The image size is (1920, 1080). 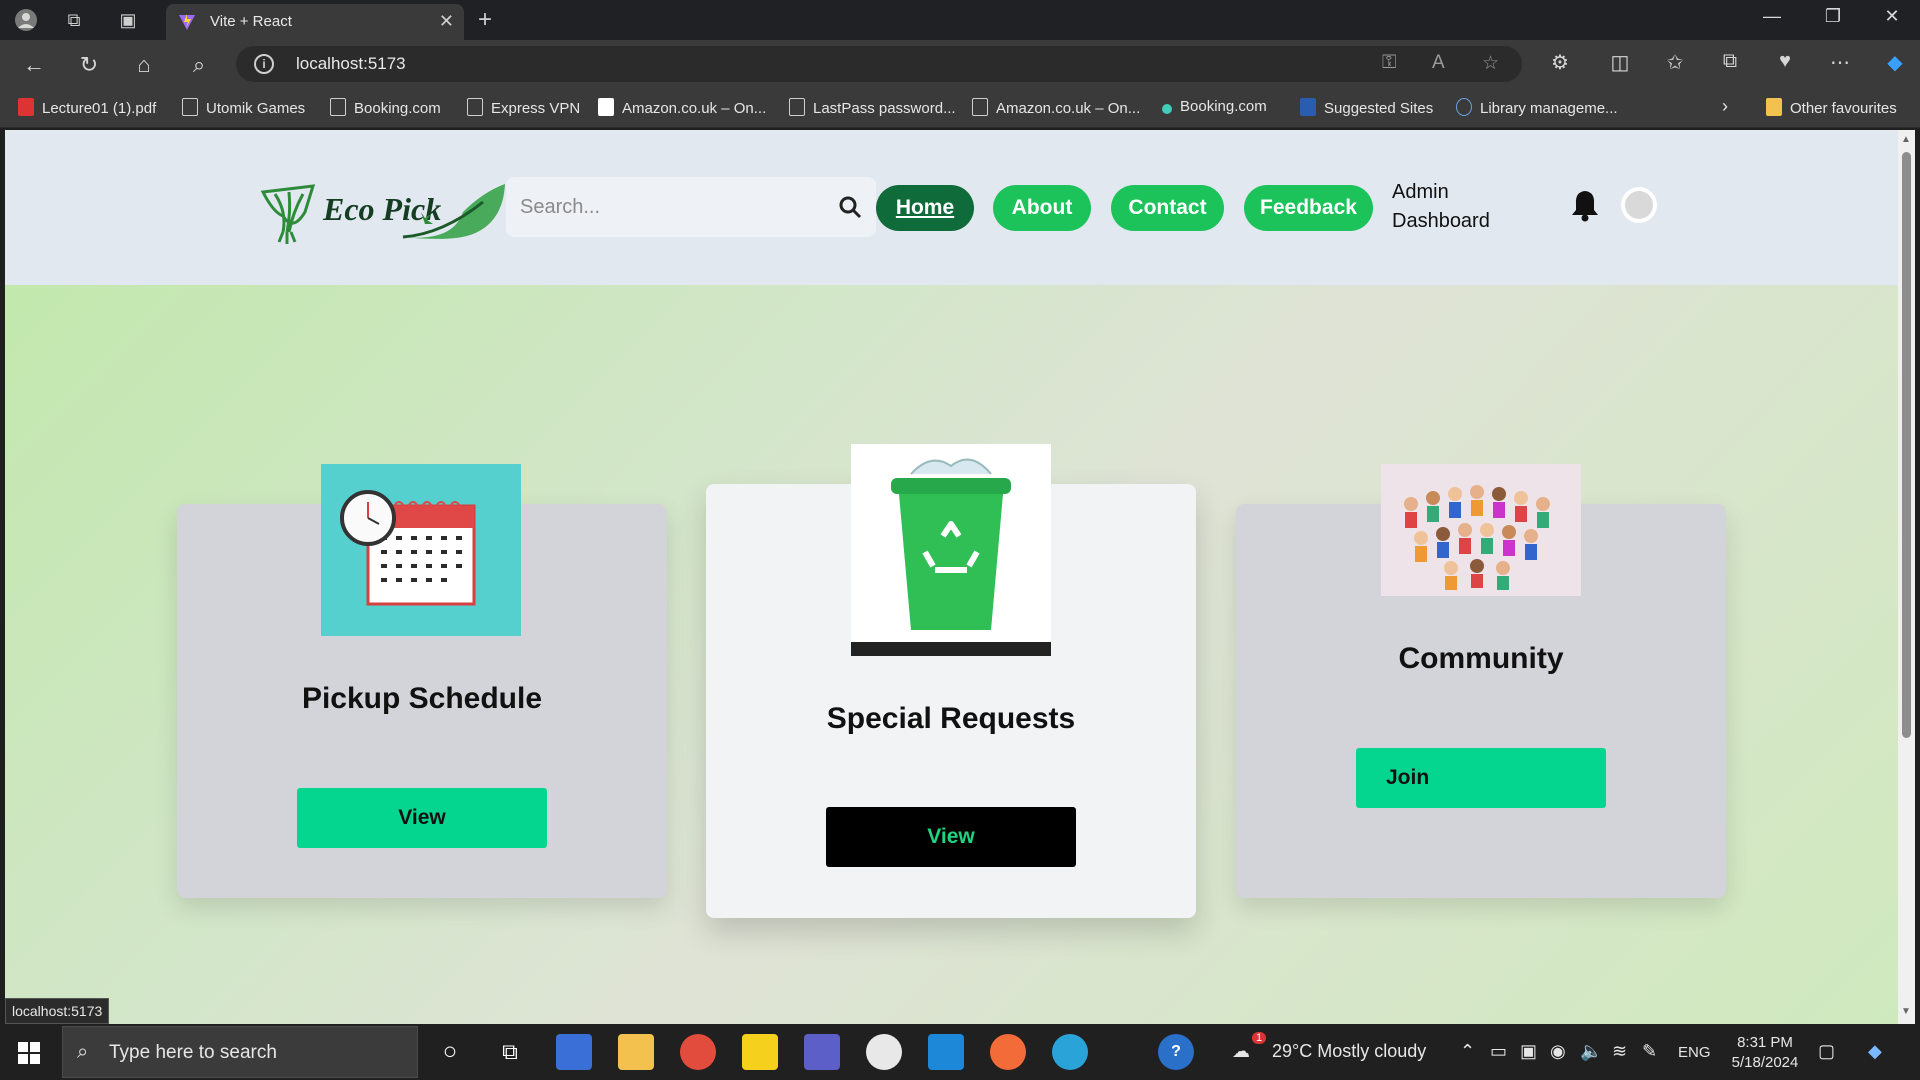 I want to click on chrome-icon, so click(x=698, y=1052).